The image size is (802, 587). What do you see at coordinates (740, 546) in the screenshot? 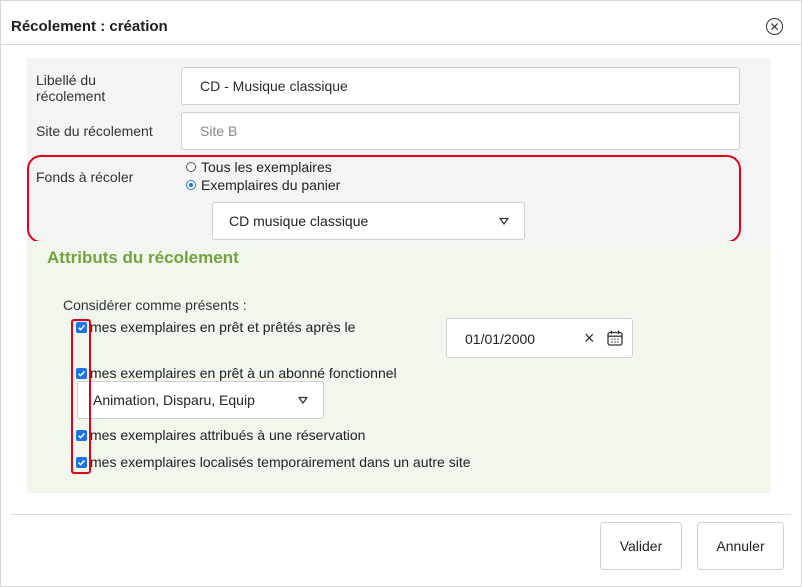
I see `cancel-button: Annuler` at bounding box center [740, 546].